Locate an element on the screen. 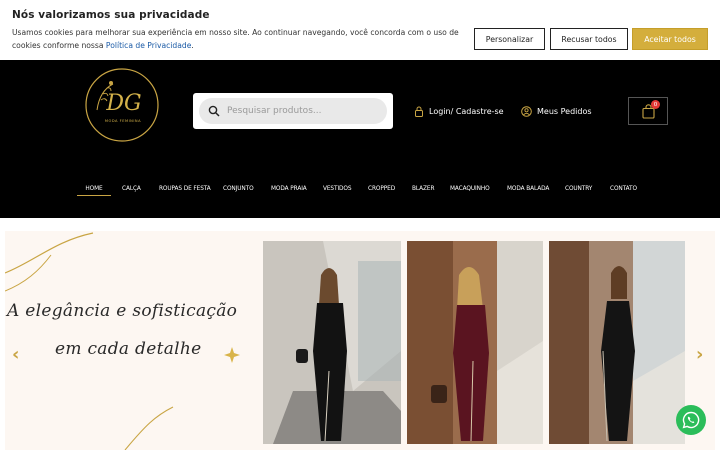 The width and height of the screenshot is (720, 450). whatsapp-icon is located at coordinates (691, 420).